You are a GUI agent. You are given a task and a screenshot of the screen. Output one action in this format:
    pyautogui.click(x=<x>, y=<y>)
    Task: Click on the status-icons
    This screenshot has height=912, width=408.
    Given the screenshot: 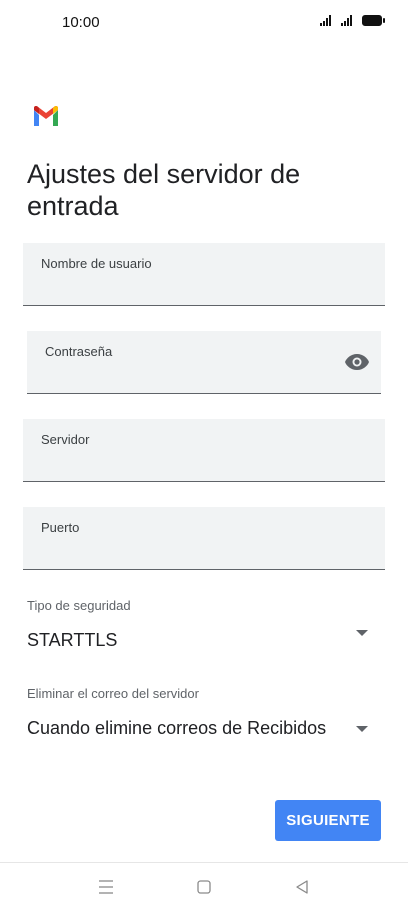 What is the action you would take?
    pyautogui.click(x=352, y=20)
    